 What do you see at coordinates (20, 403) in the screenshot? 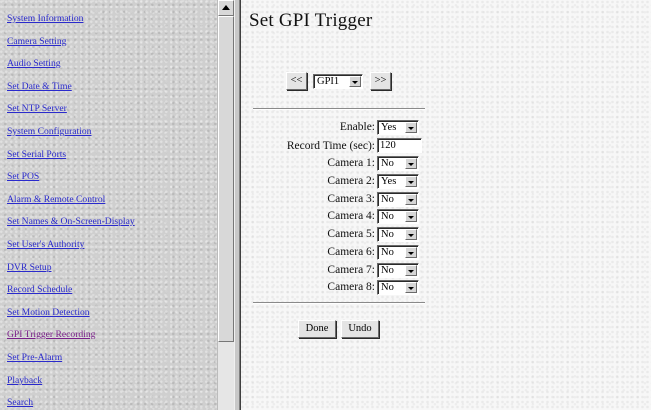
I see `nav-link-search: Search` at bounding box center [20, 403].